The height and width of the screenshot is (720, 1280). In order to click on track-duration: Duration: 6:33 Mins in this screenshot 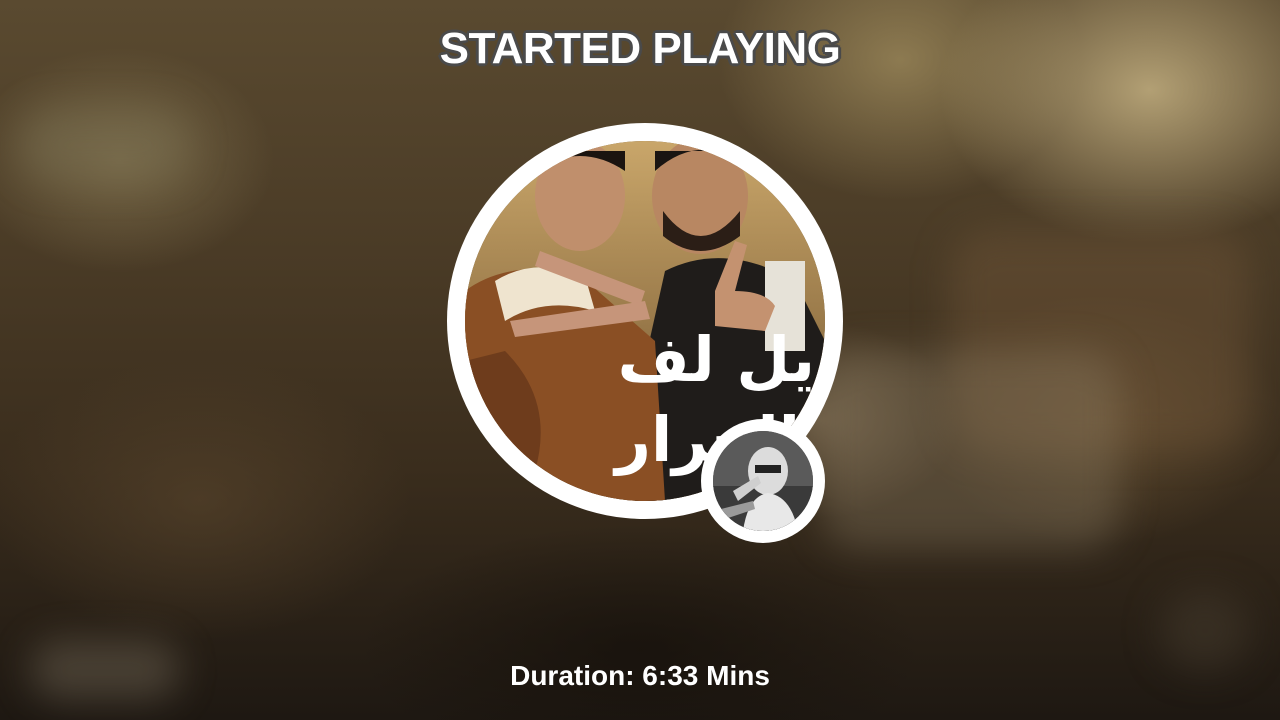, I will do `click(640, 675)`.